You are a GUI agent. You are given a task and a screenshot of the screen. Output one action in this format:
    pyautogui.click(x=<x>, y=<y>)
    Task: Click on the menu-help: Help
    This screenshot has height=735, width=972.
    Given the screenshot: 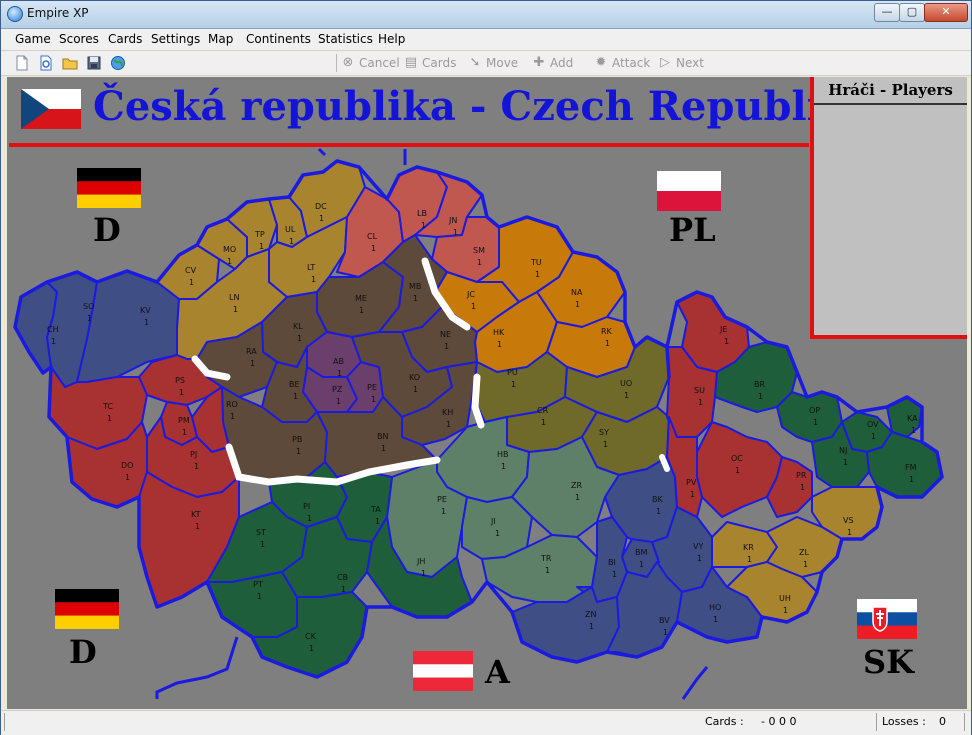 What is the action you would take?
    pyautogui.click(x=391, y=39)
    